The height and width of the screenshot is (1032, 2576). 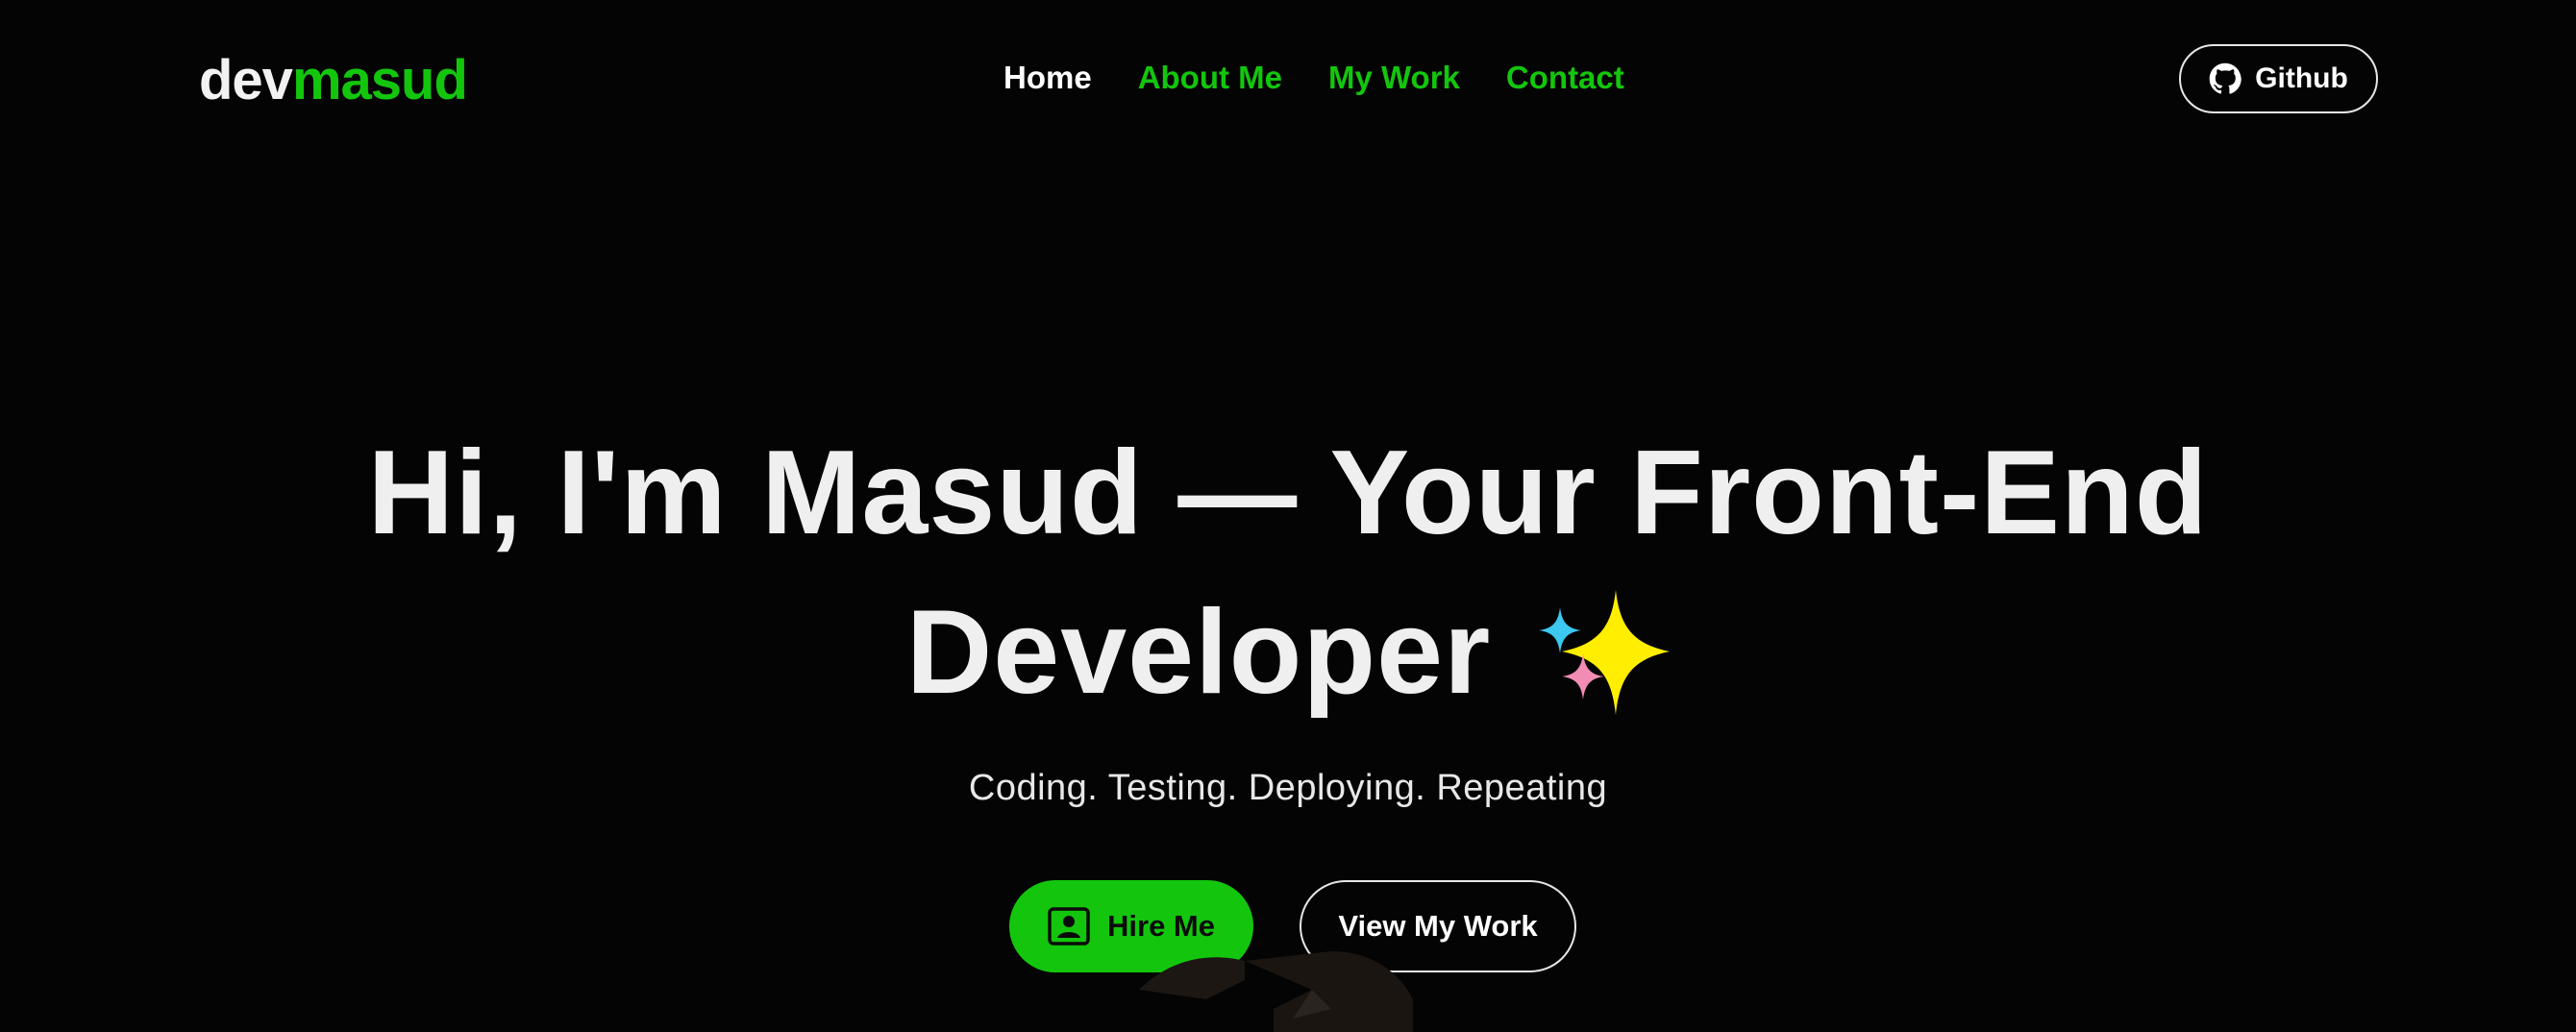 I want to click on nav-contact: Contact, so click(x=1565, y=78).